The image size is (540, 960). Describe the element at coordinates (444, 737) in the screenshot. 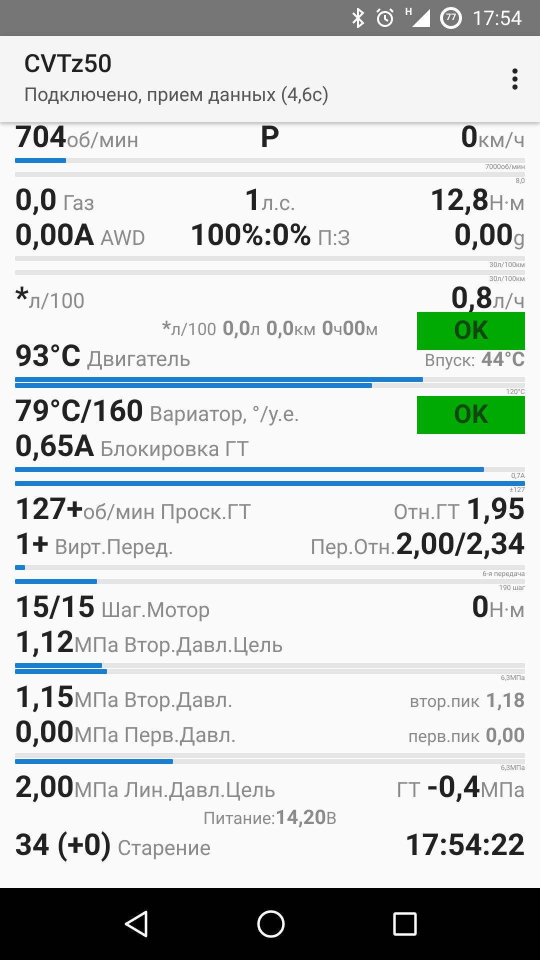

I see `unit-label: перв.пик` at that location.